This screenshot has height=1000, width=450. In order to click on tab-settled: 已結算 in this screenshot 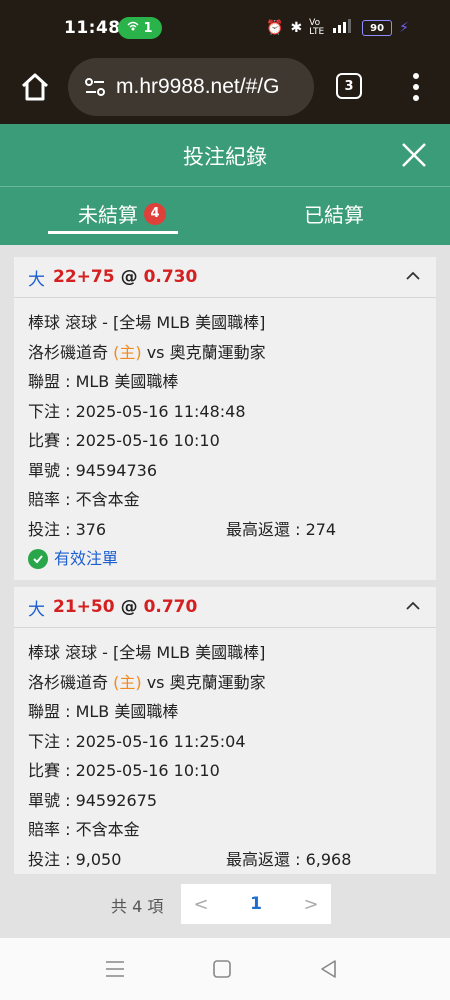, I will do `click(334, 213)`.